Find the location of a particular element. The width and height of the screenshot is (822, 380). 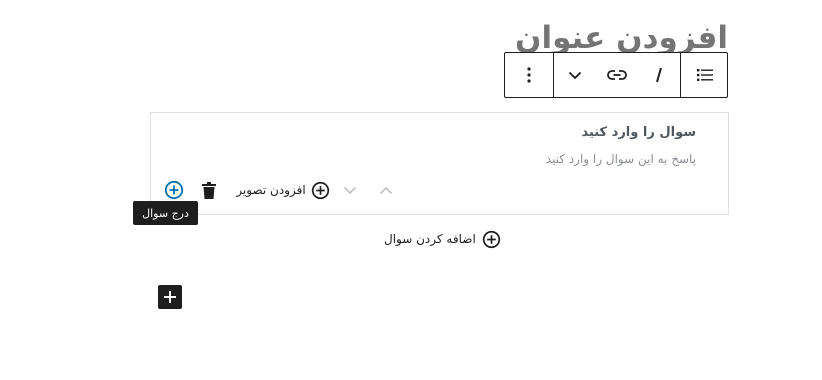

delete-question-button is located at coordinates (209, 190).